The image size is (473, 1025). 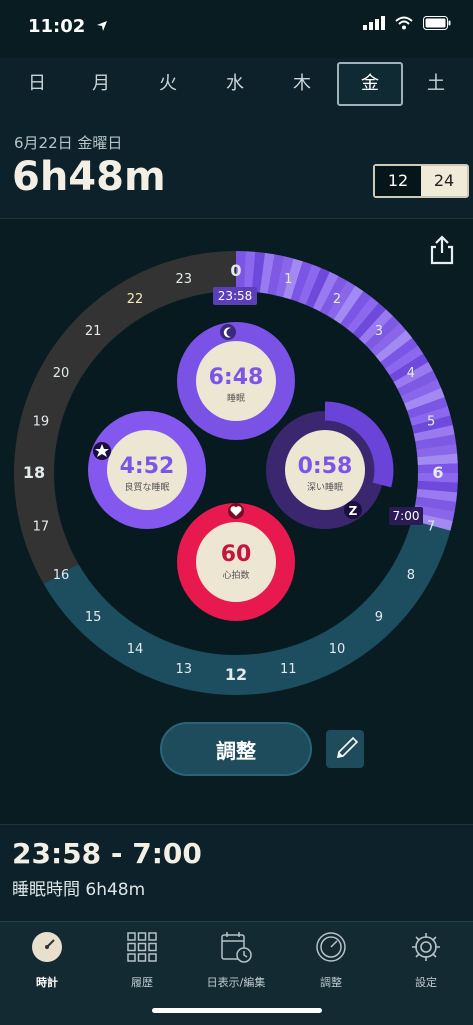 I want to click on day-tab-wed: 水, so click(x=235, y=84).